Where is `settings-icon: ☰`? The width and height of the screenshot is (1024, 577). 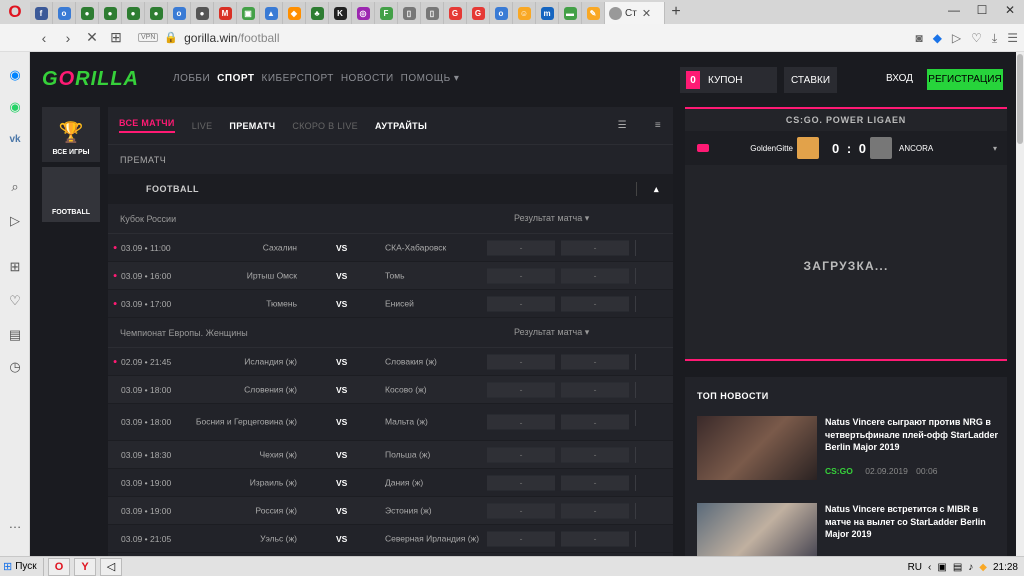 settings-icon: ☰ is located at coordinates (1012, 38).